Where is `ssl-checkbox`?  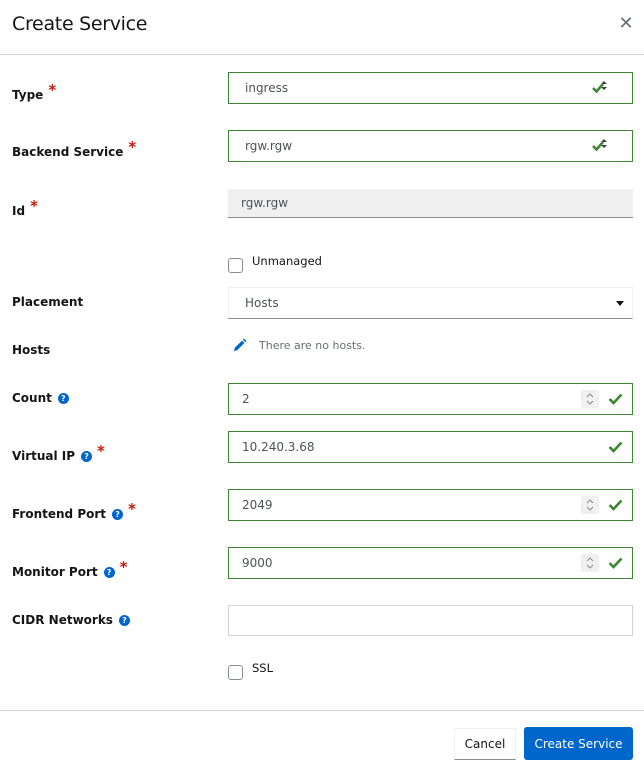 ssl-checkbox is located at coordinates (235, 672).